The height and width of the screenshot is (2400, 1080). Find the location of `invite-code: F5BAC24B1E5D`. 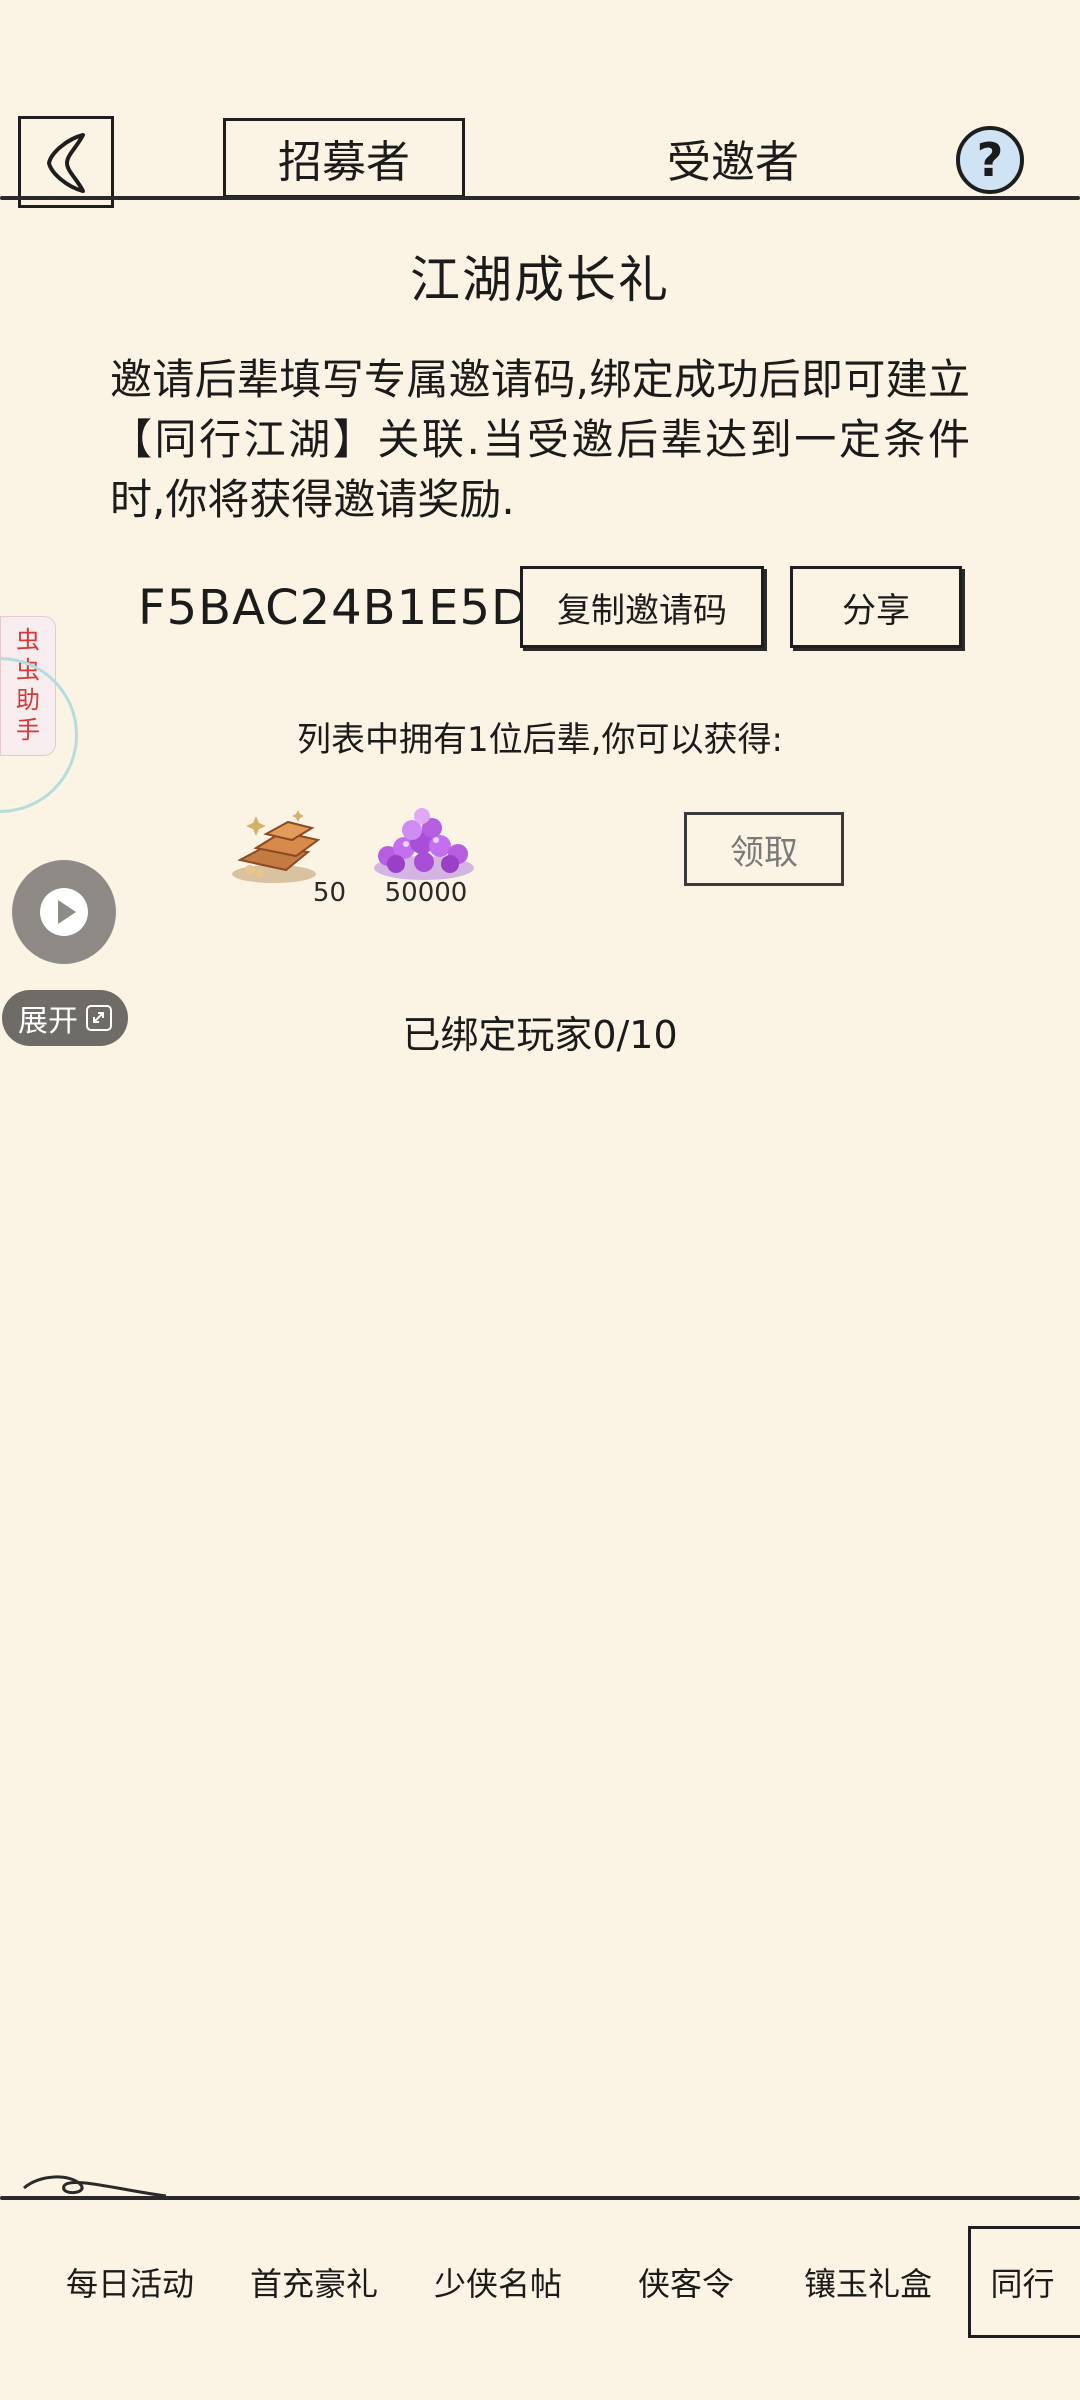

invite-code: F5BAC24B1E5D is located at coordinates (333, 608).